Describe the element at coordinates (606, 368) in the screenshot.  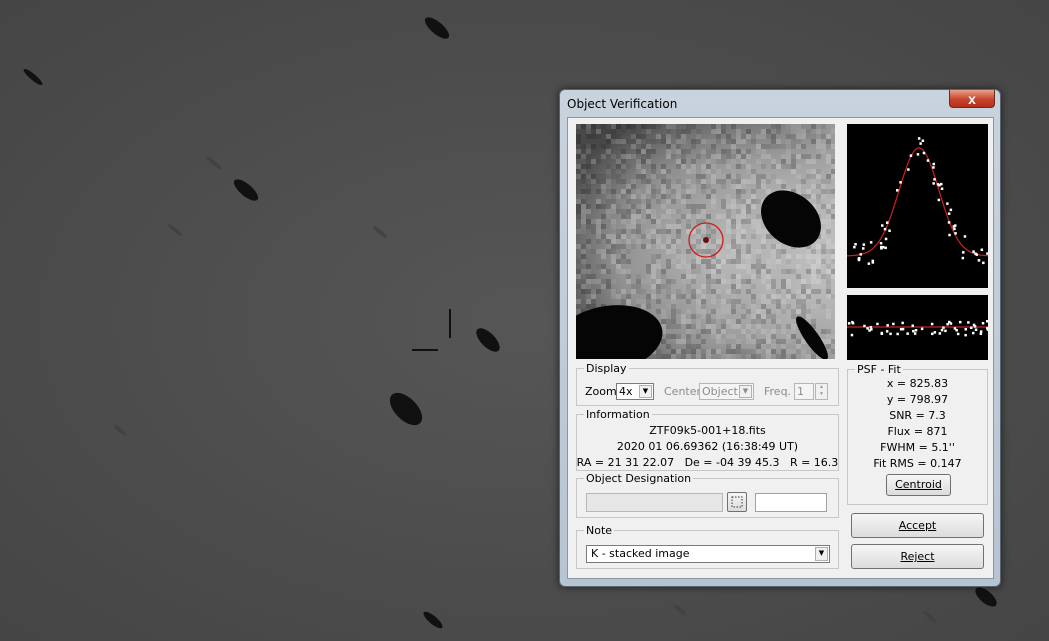
I see `display-legend: Display` at that location.